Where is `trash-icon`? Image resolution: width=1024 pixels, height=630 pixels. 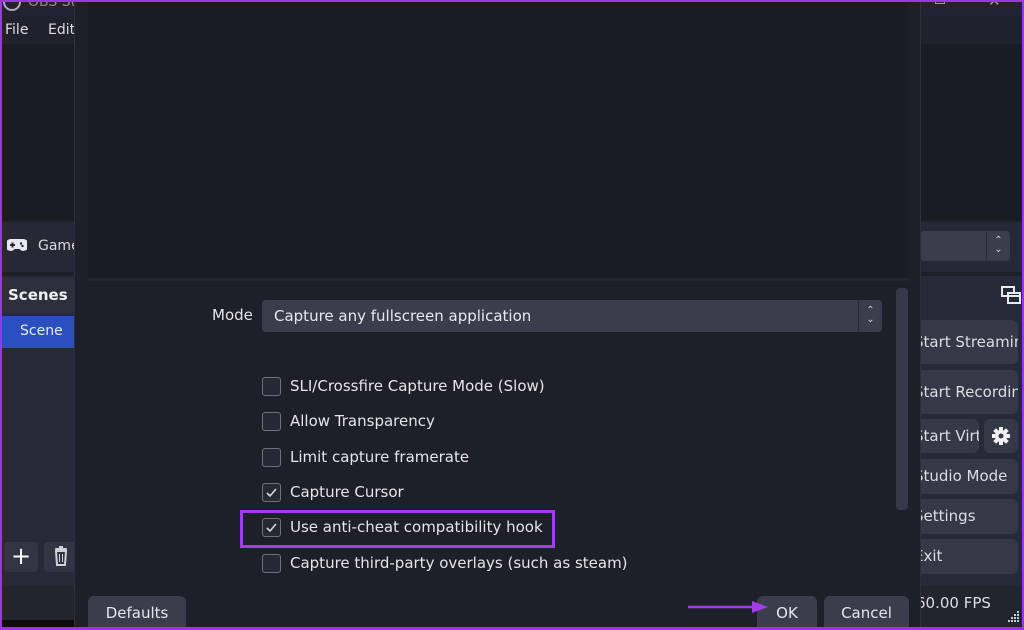 trash-icon is located at coordinates (61, 556).